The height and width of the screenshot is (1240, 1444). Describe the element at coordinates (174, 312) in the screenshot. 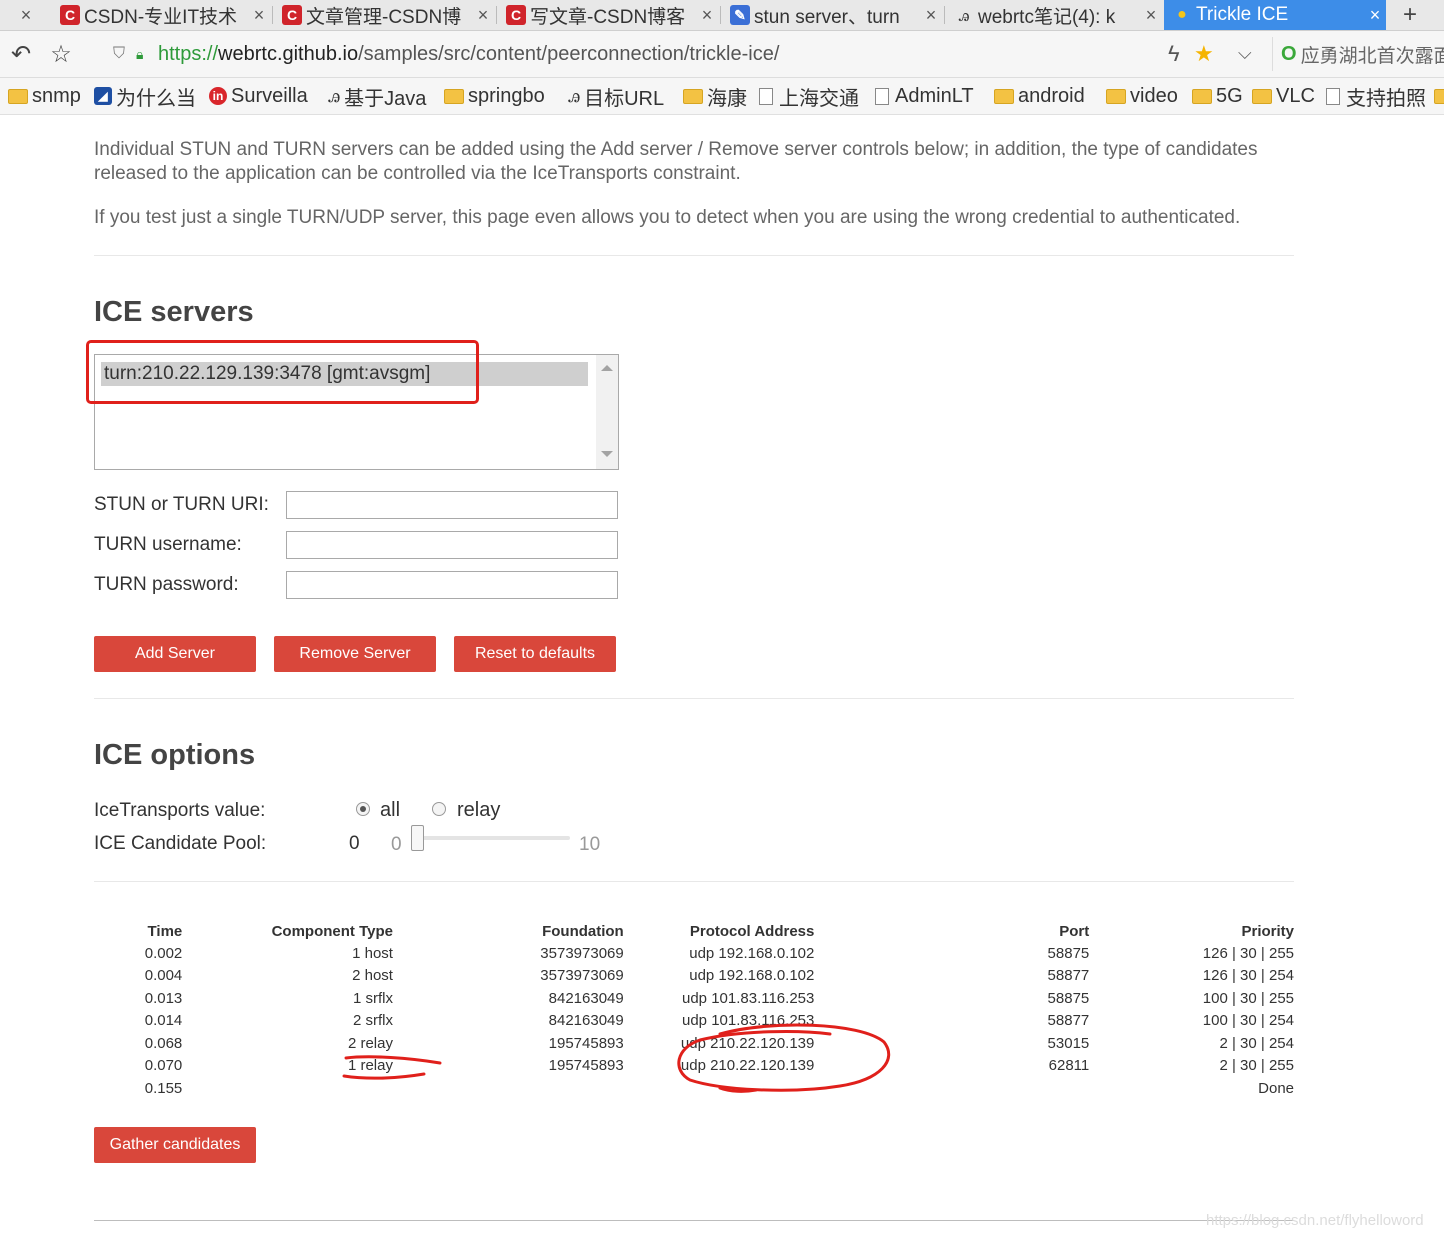

I see `ice-servers-heading: ICE servers` at that location.